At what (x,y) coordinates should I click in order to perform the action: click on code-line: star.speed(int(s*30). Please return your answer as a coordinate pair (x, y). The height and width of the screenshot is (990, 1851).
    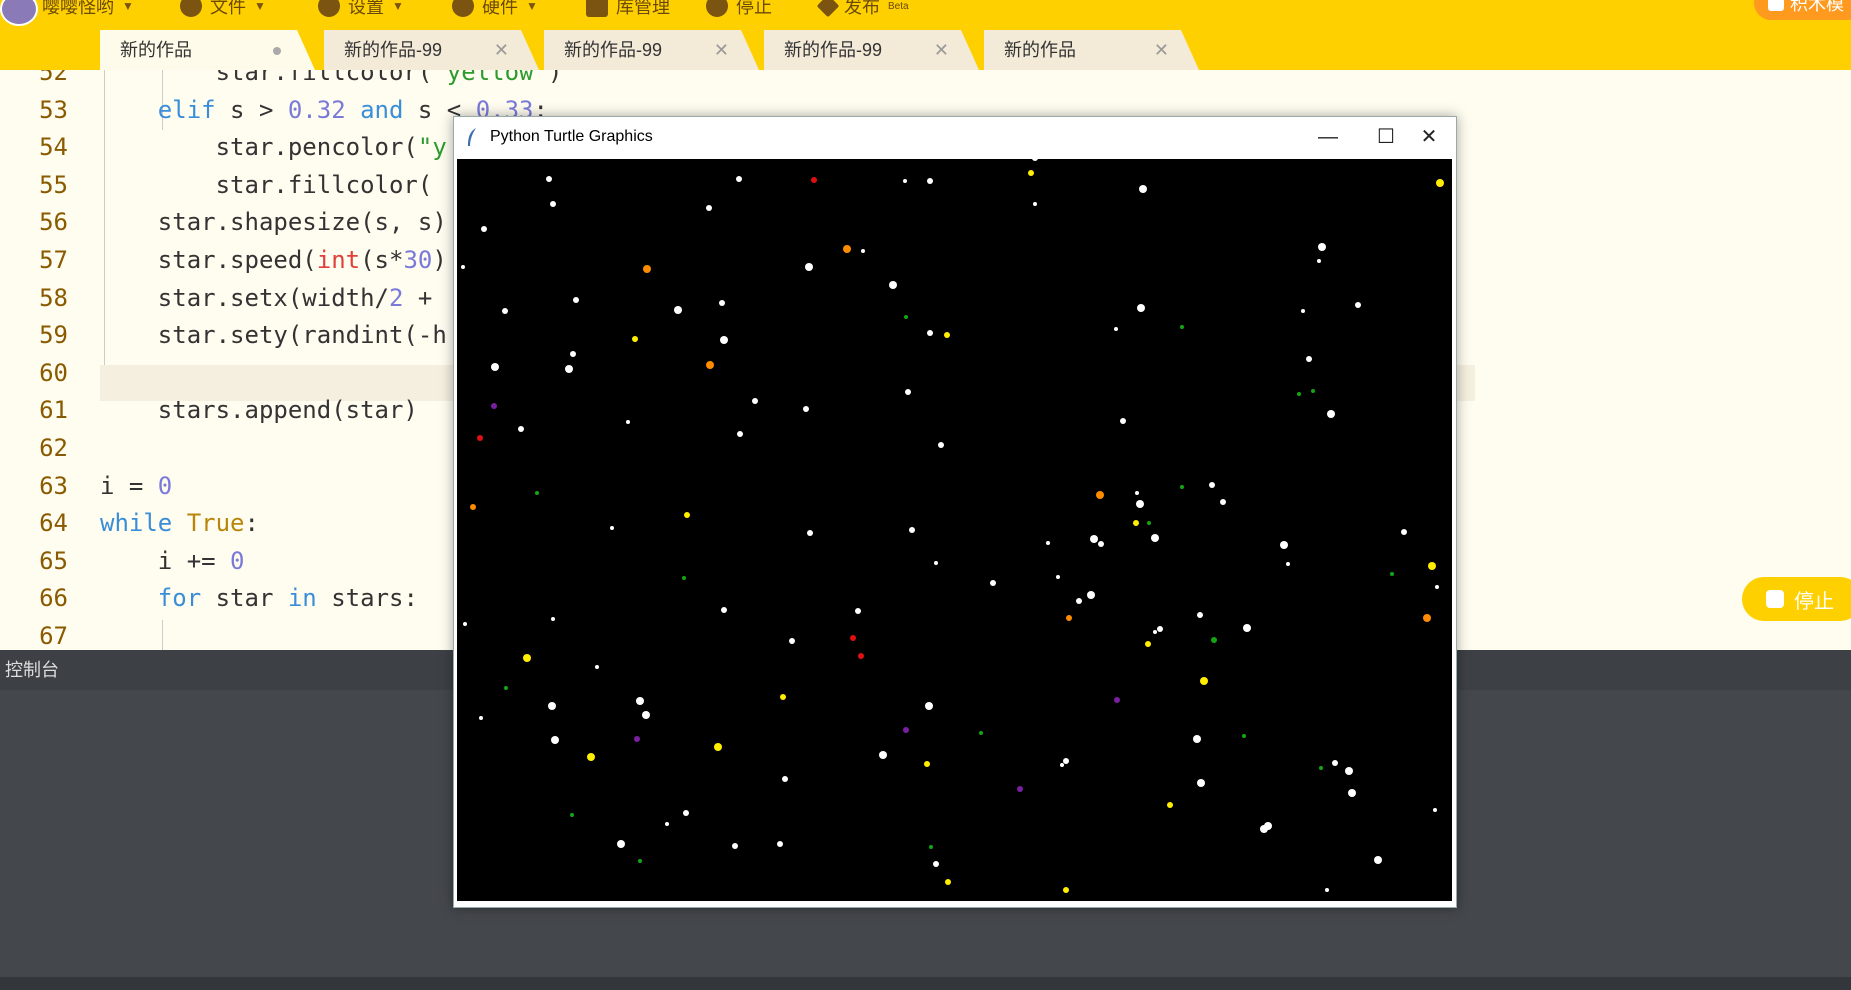
    Looking at the image, I should click on (273, 260).